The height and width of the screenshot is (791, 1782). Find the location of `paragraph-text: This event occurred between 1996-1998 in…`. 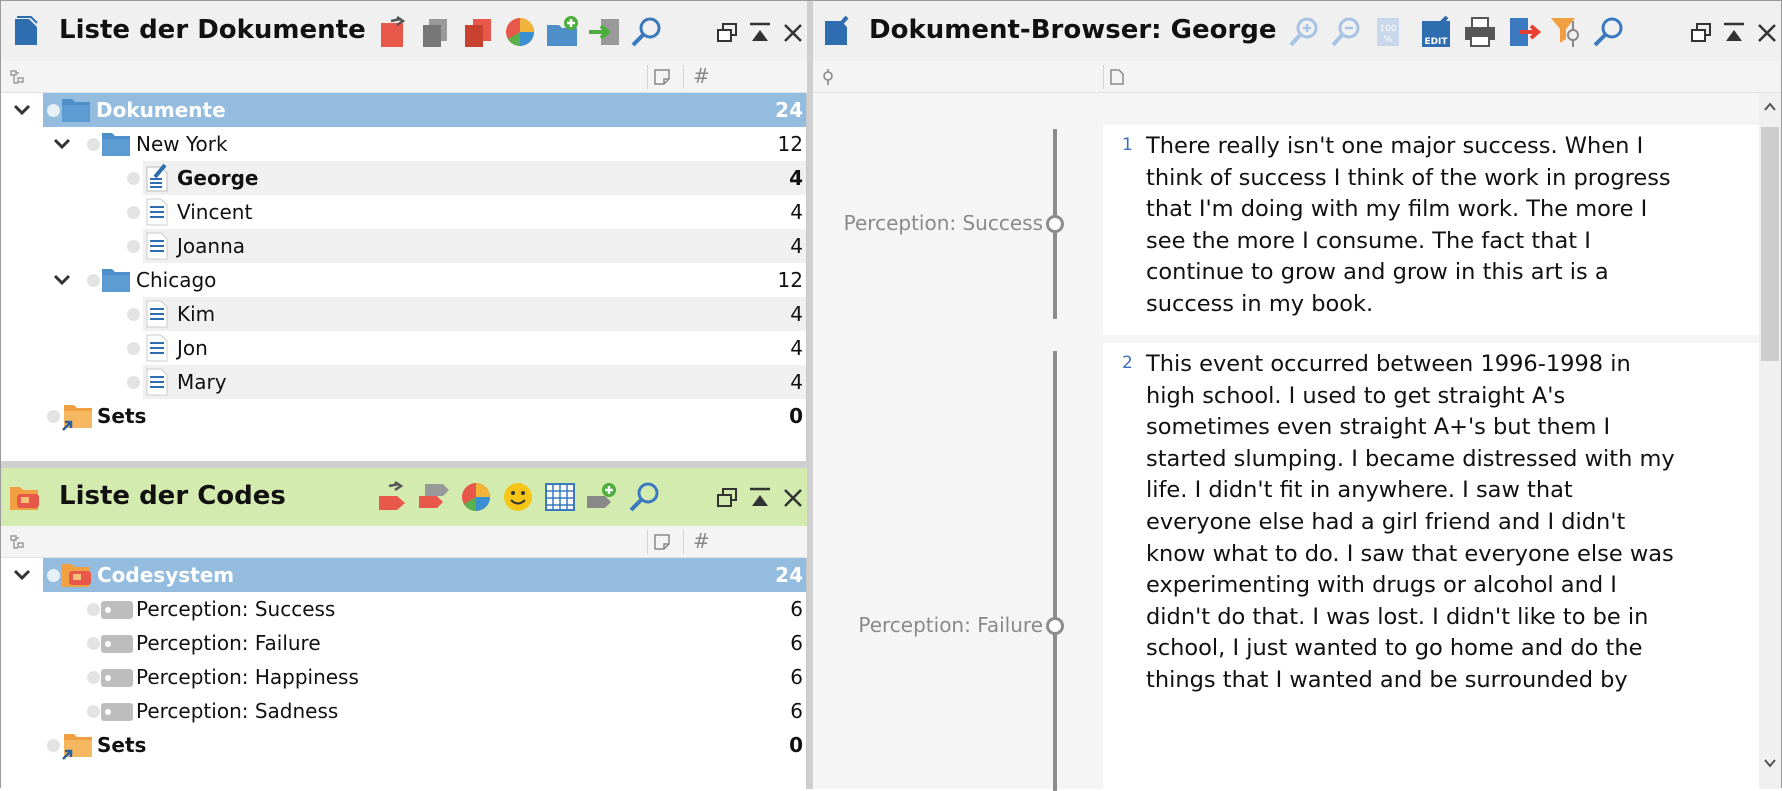

paragraph-text: This event occurred between 1996-1998 in… is located at coordinates (1410, 523).